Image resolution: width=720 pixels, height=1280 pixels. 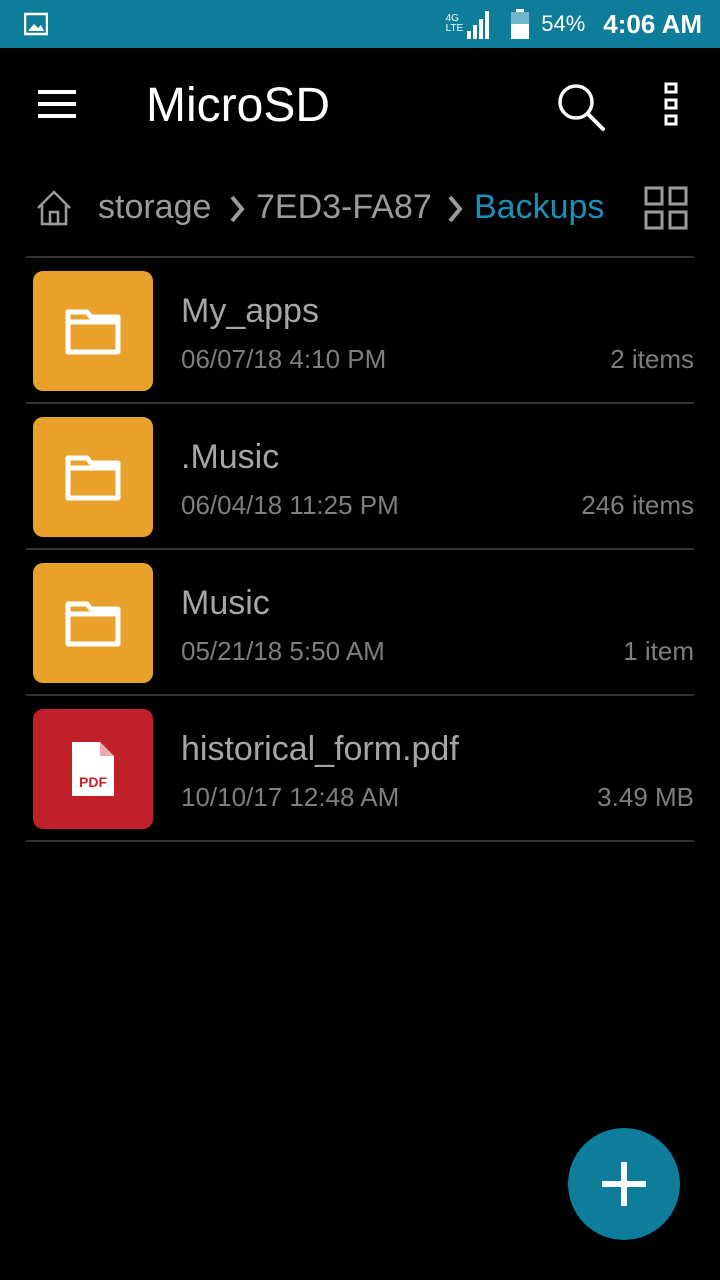 What do you see at coordinates (290, 505) in the screenshot?
I see `file-date: 06/04/18 11:25 PM` at bounding box center [290, 505].